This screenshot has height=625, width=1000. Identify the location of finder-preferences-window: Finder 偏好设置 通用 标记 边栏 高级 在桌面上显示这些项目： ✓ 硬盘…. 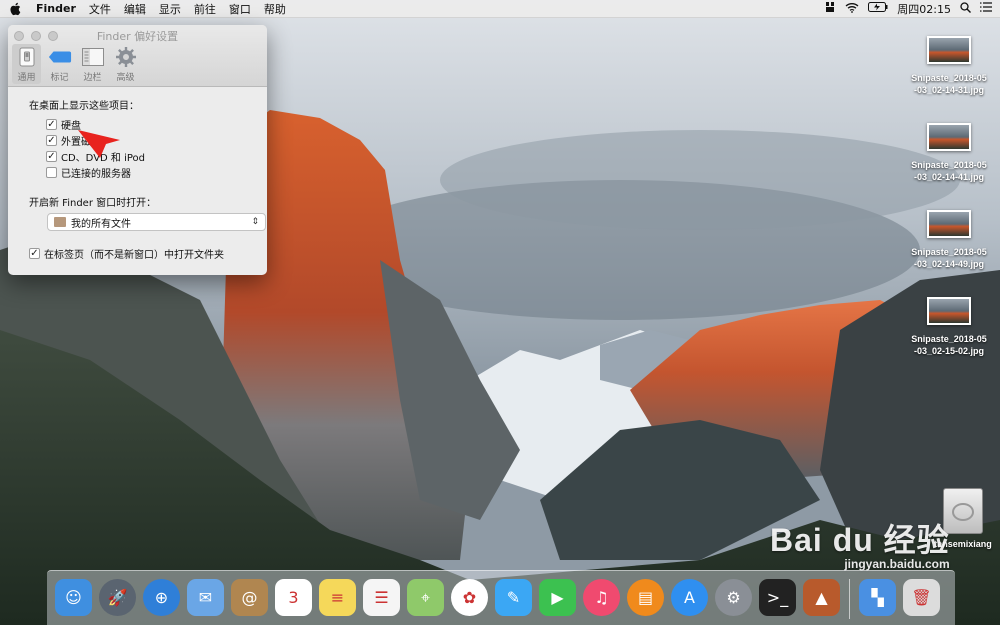
(137, 150).